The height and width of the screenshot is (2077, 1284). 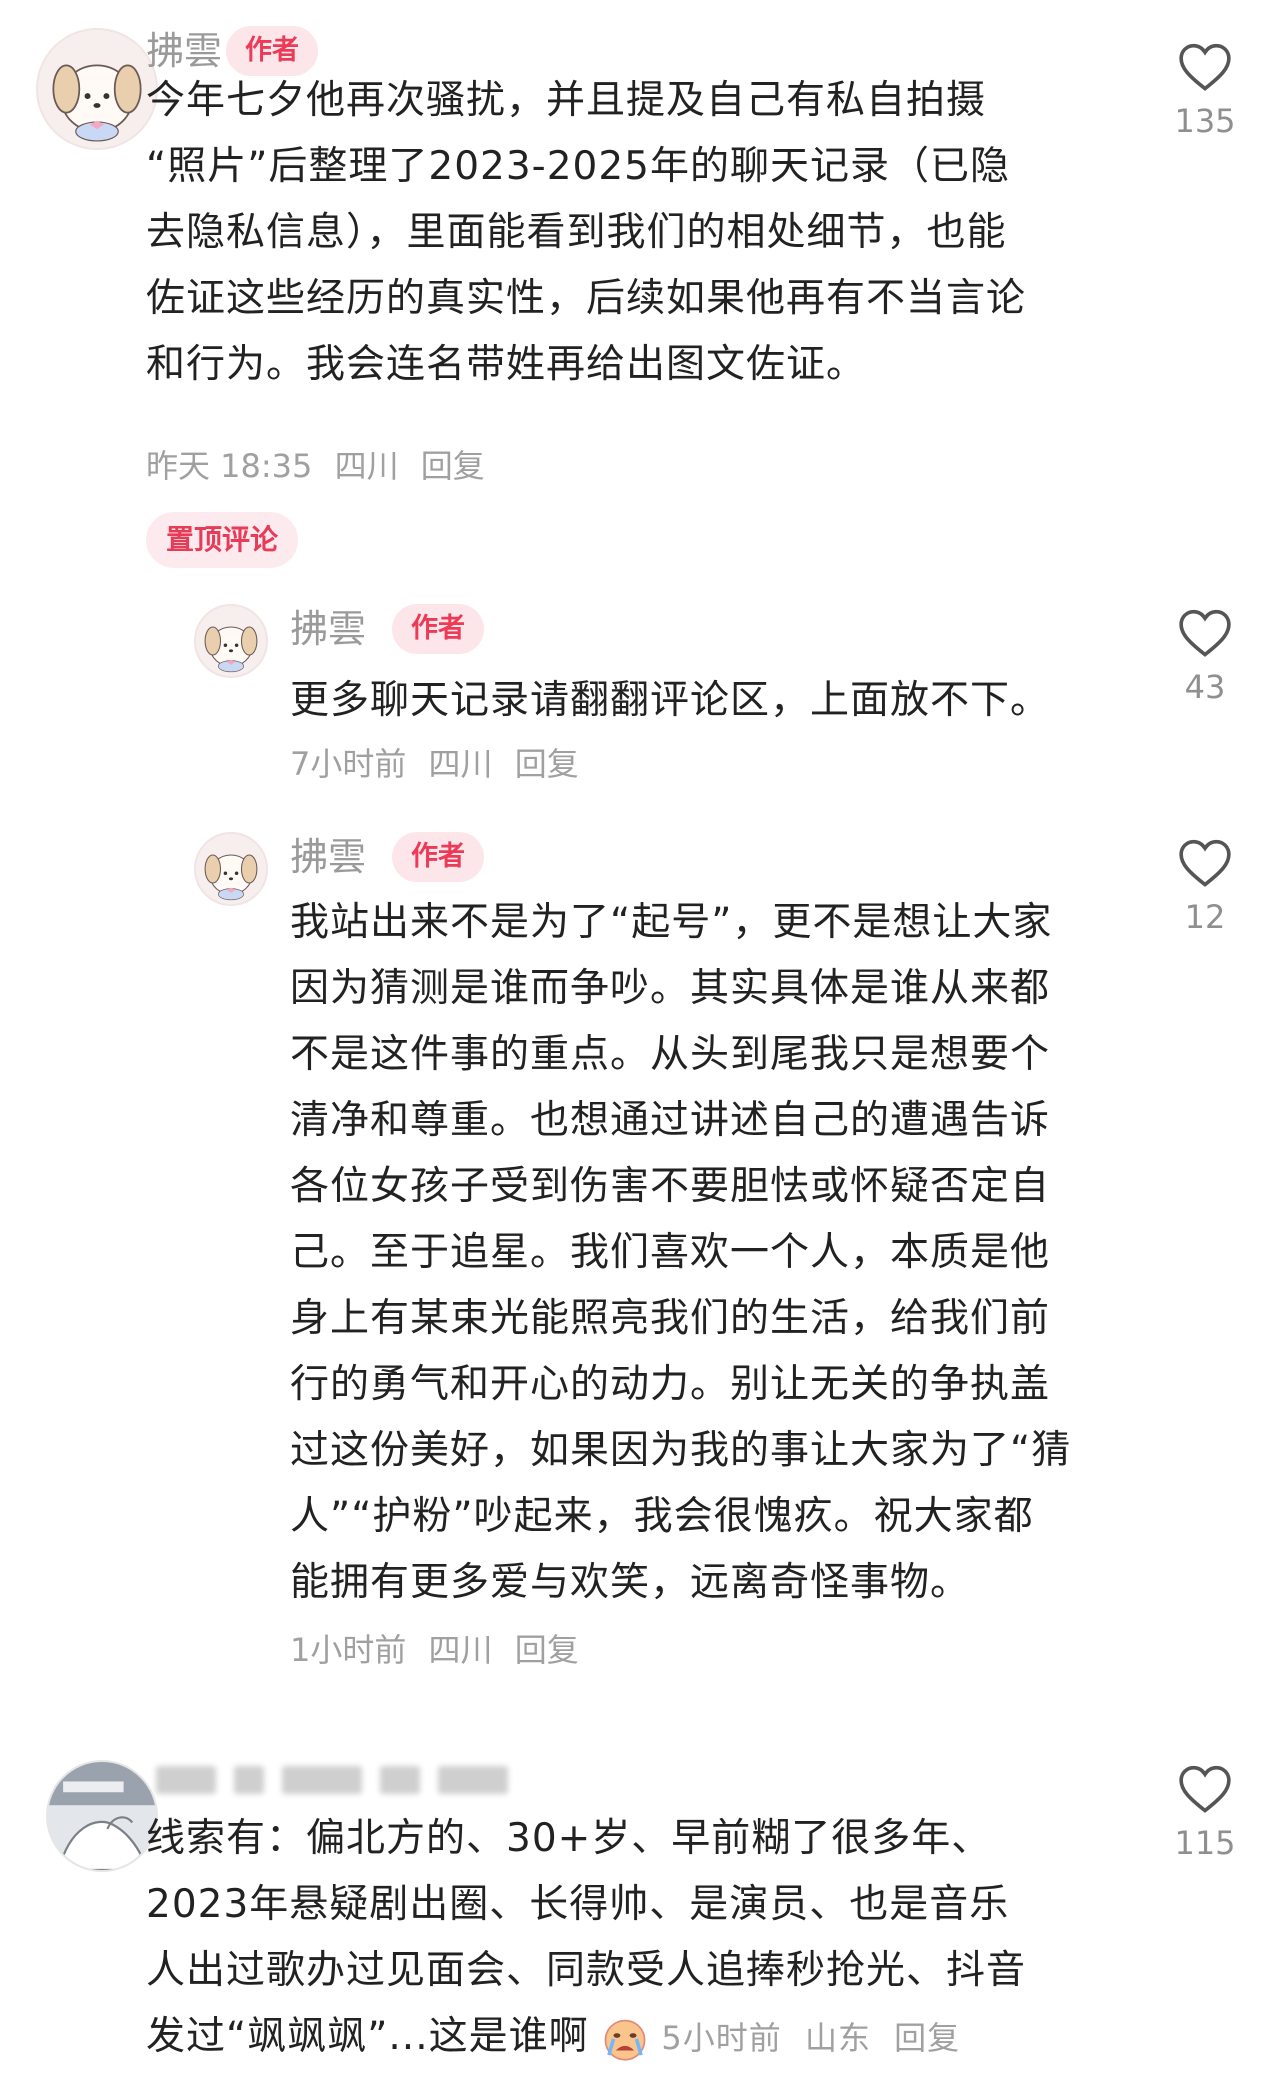 I want to click on comment-line: 不是这件事的重点。从头到尾我只是想要个, so click(x=670, y=1054).